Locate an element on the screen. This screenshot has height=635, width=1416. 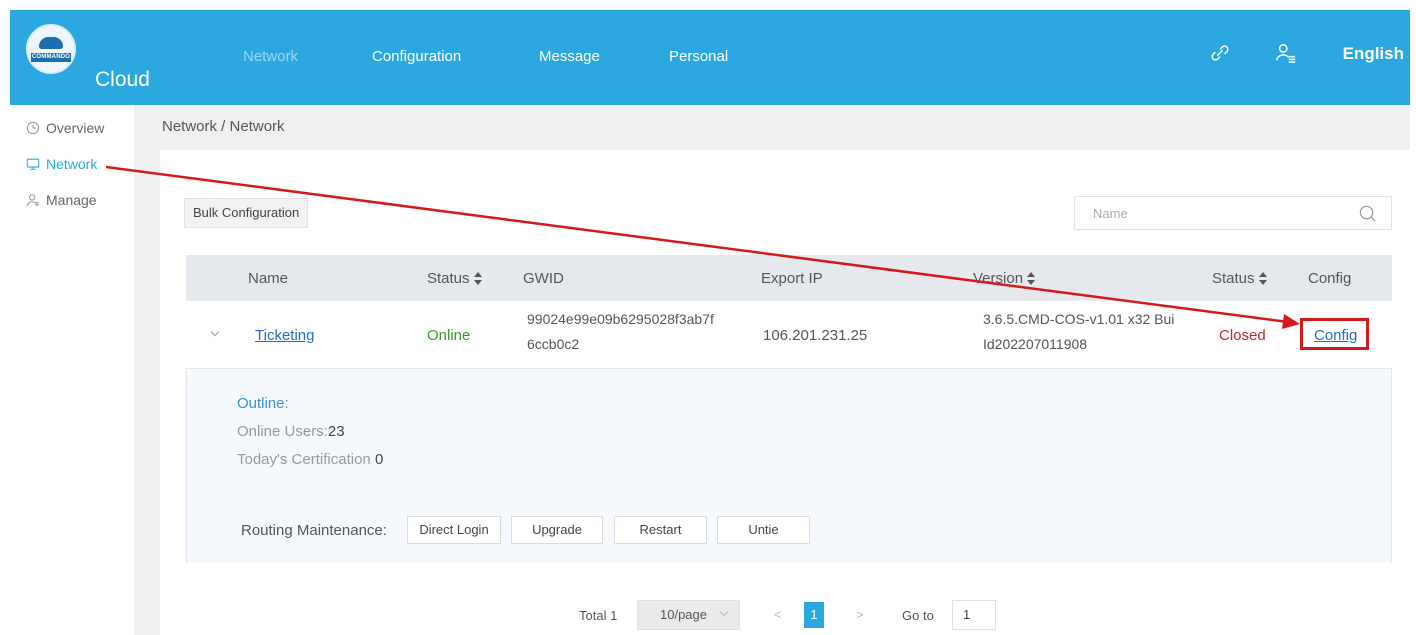
clock-icon is located at coordinates (33, 128).